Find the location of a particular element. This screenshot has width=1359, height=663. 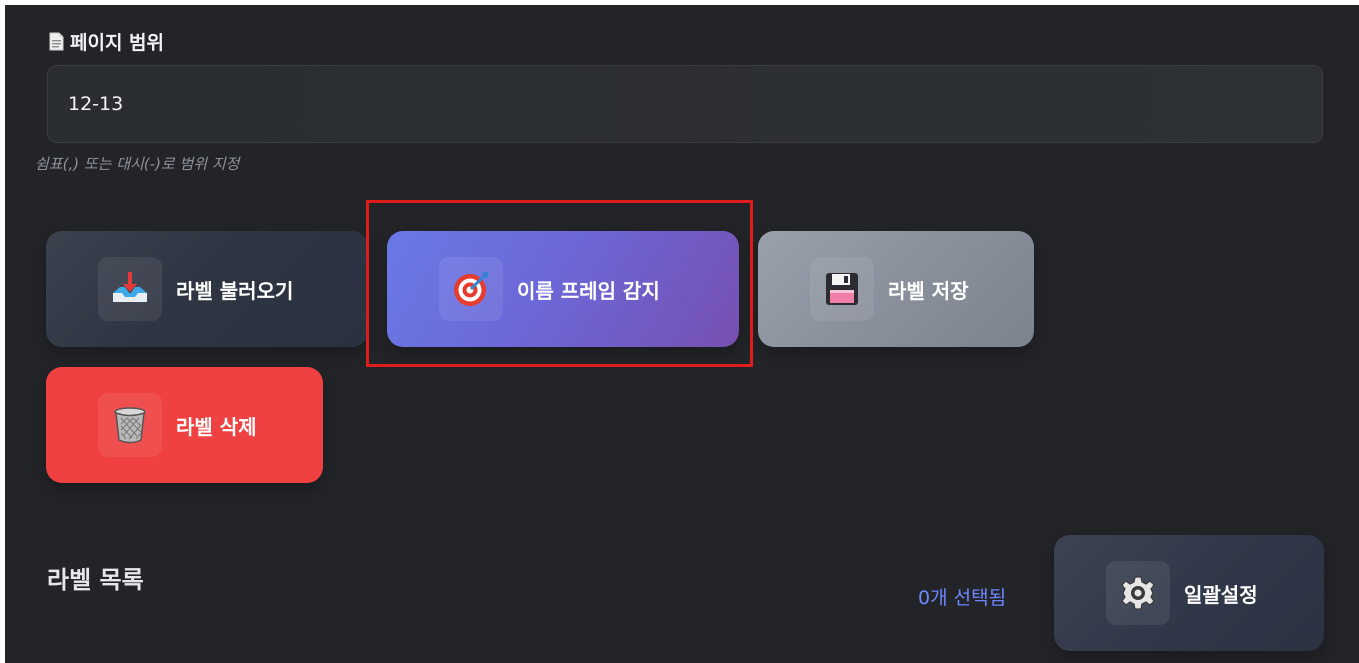

batch-settings-button: 일괄설정 is located at coordinates (1189, 593).